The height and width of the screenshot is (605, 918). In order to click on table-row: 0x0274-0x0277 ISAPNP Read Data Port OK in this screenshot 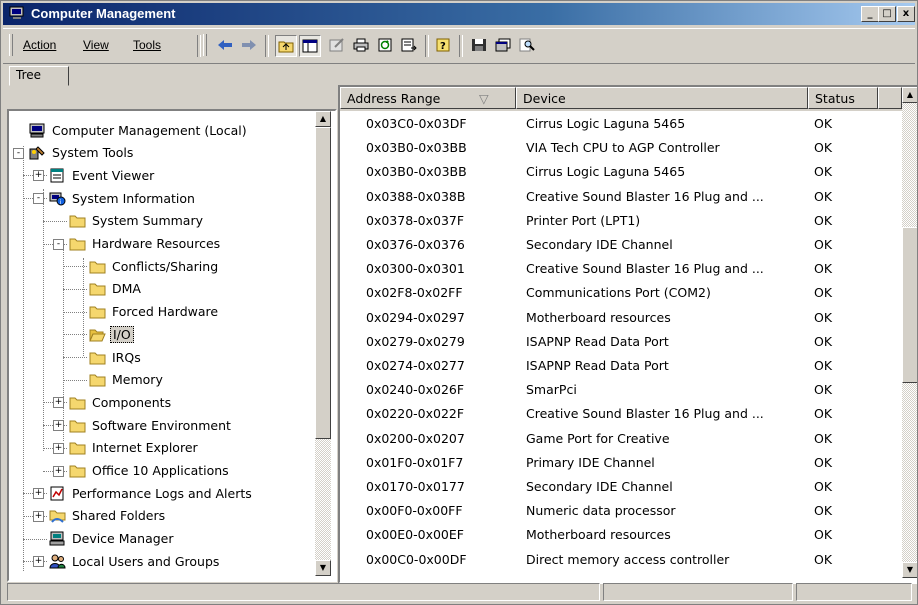, I will do `click(621, 365)`.